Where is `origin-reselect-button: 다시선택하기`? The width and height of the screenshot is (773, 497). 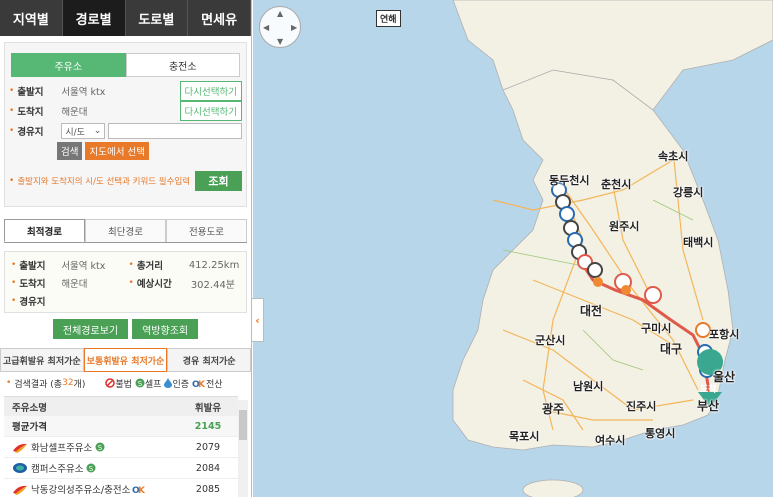
origin-reselect-button: 다시선택하기 is located at coordinates (210, 91).